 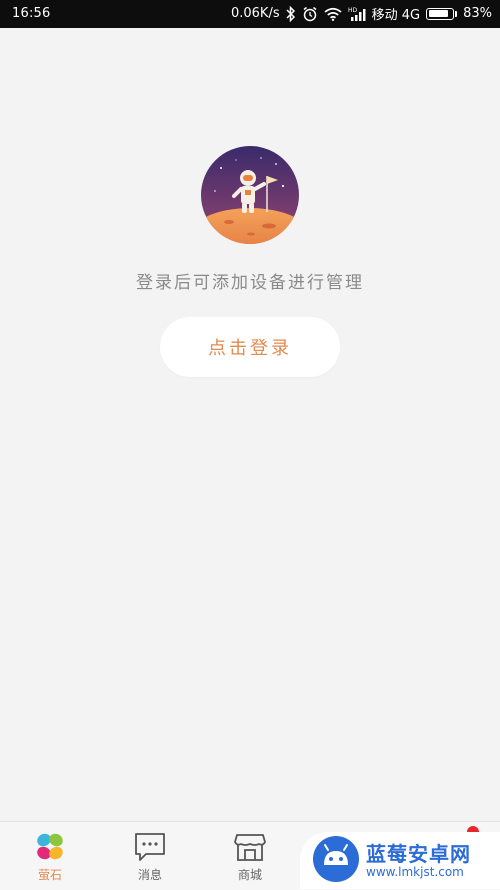 I want to click on ezviz-logo-icon, so click(x=50, y=847).